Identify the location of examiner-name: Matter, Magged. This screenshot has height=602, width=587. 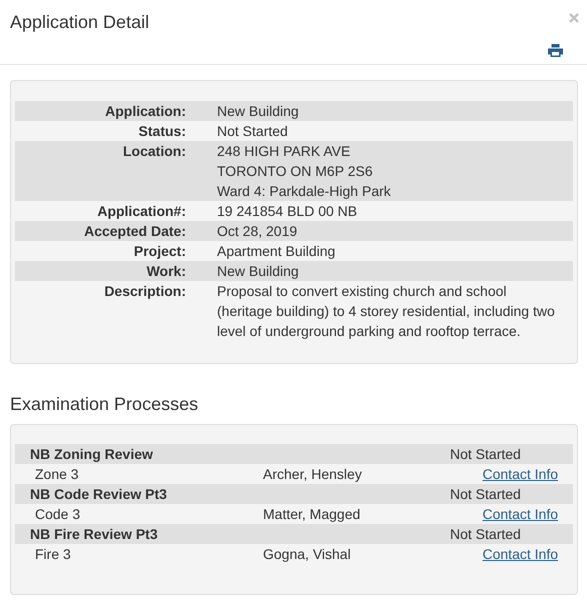
(312, 514).